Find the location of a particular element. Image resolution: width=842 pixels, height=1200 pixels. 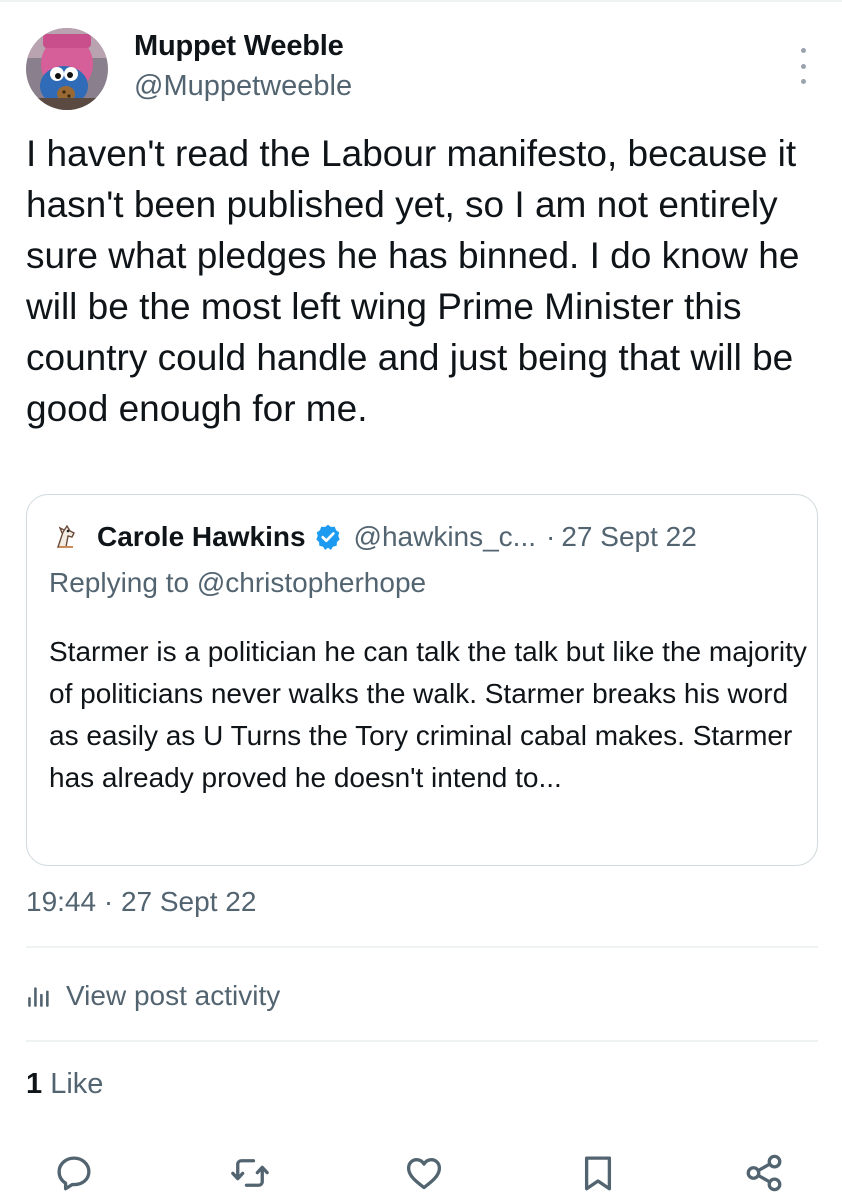

like-icon is located at coordinates (424, 1174).